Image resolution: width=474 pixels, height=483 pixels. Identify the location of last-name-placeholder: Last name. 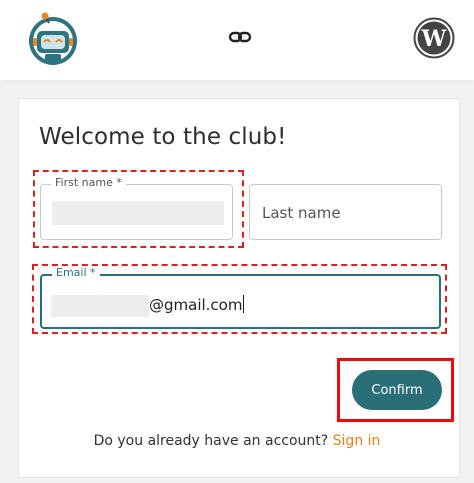
(301, 213).